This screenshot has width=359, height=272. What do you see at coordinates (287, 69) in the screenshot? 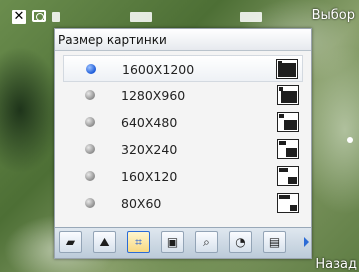
I see `resolution-1600-icon` at bounding box center [287, 69].